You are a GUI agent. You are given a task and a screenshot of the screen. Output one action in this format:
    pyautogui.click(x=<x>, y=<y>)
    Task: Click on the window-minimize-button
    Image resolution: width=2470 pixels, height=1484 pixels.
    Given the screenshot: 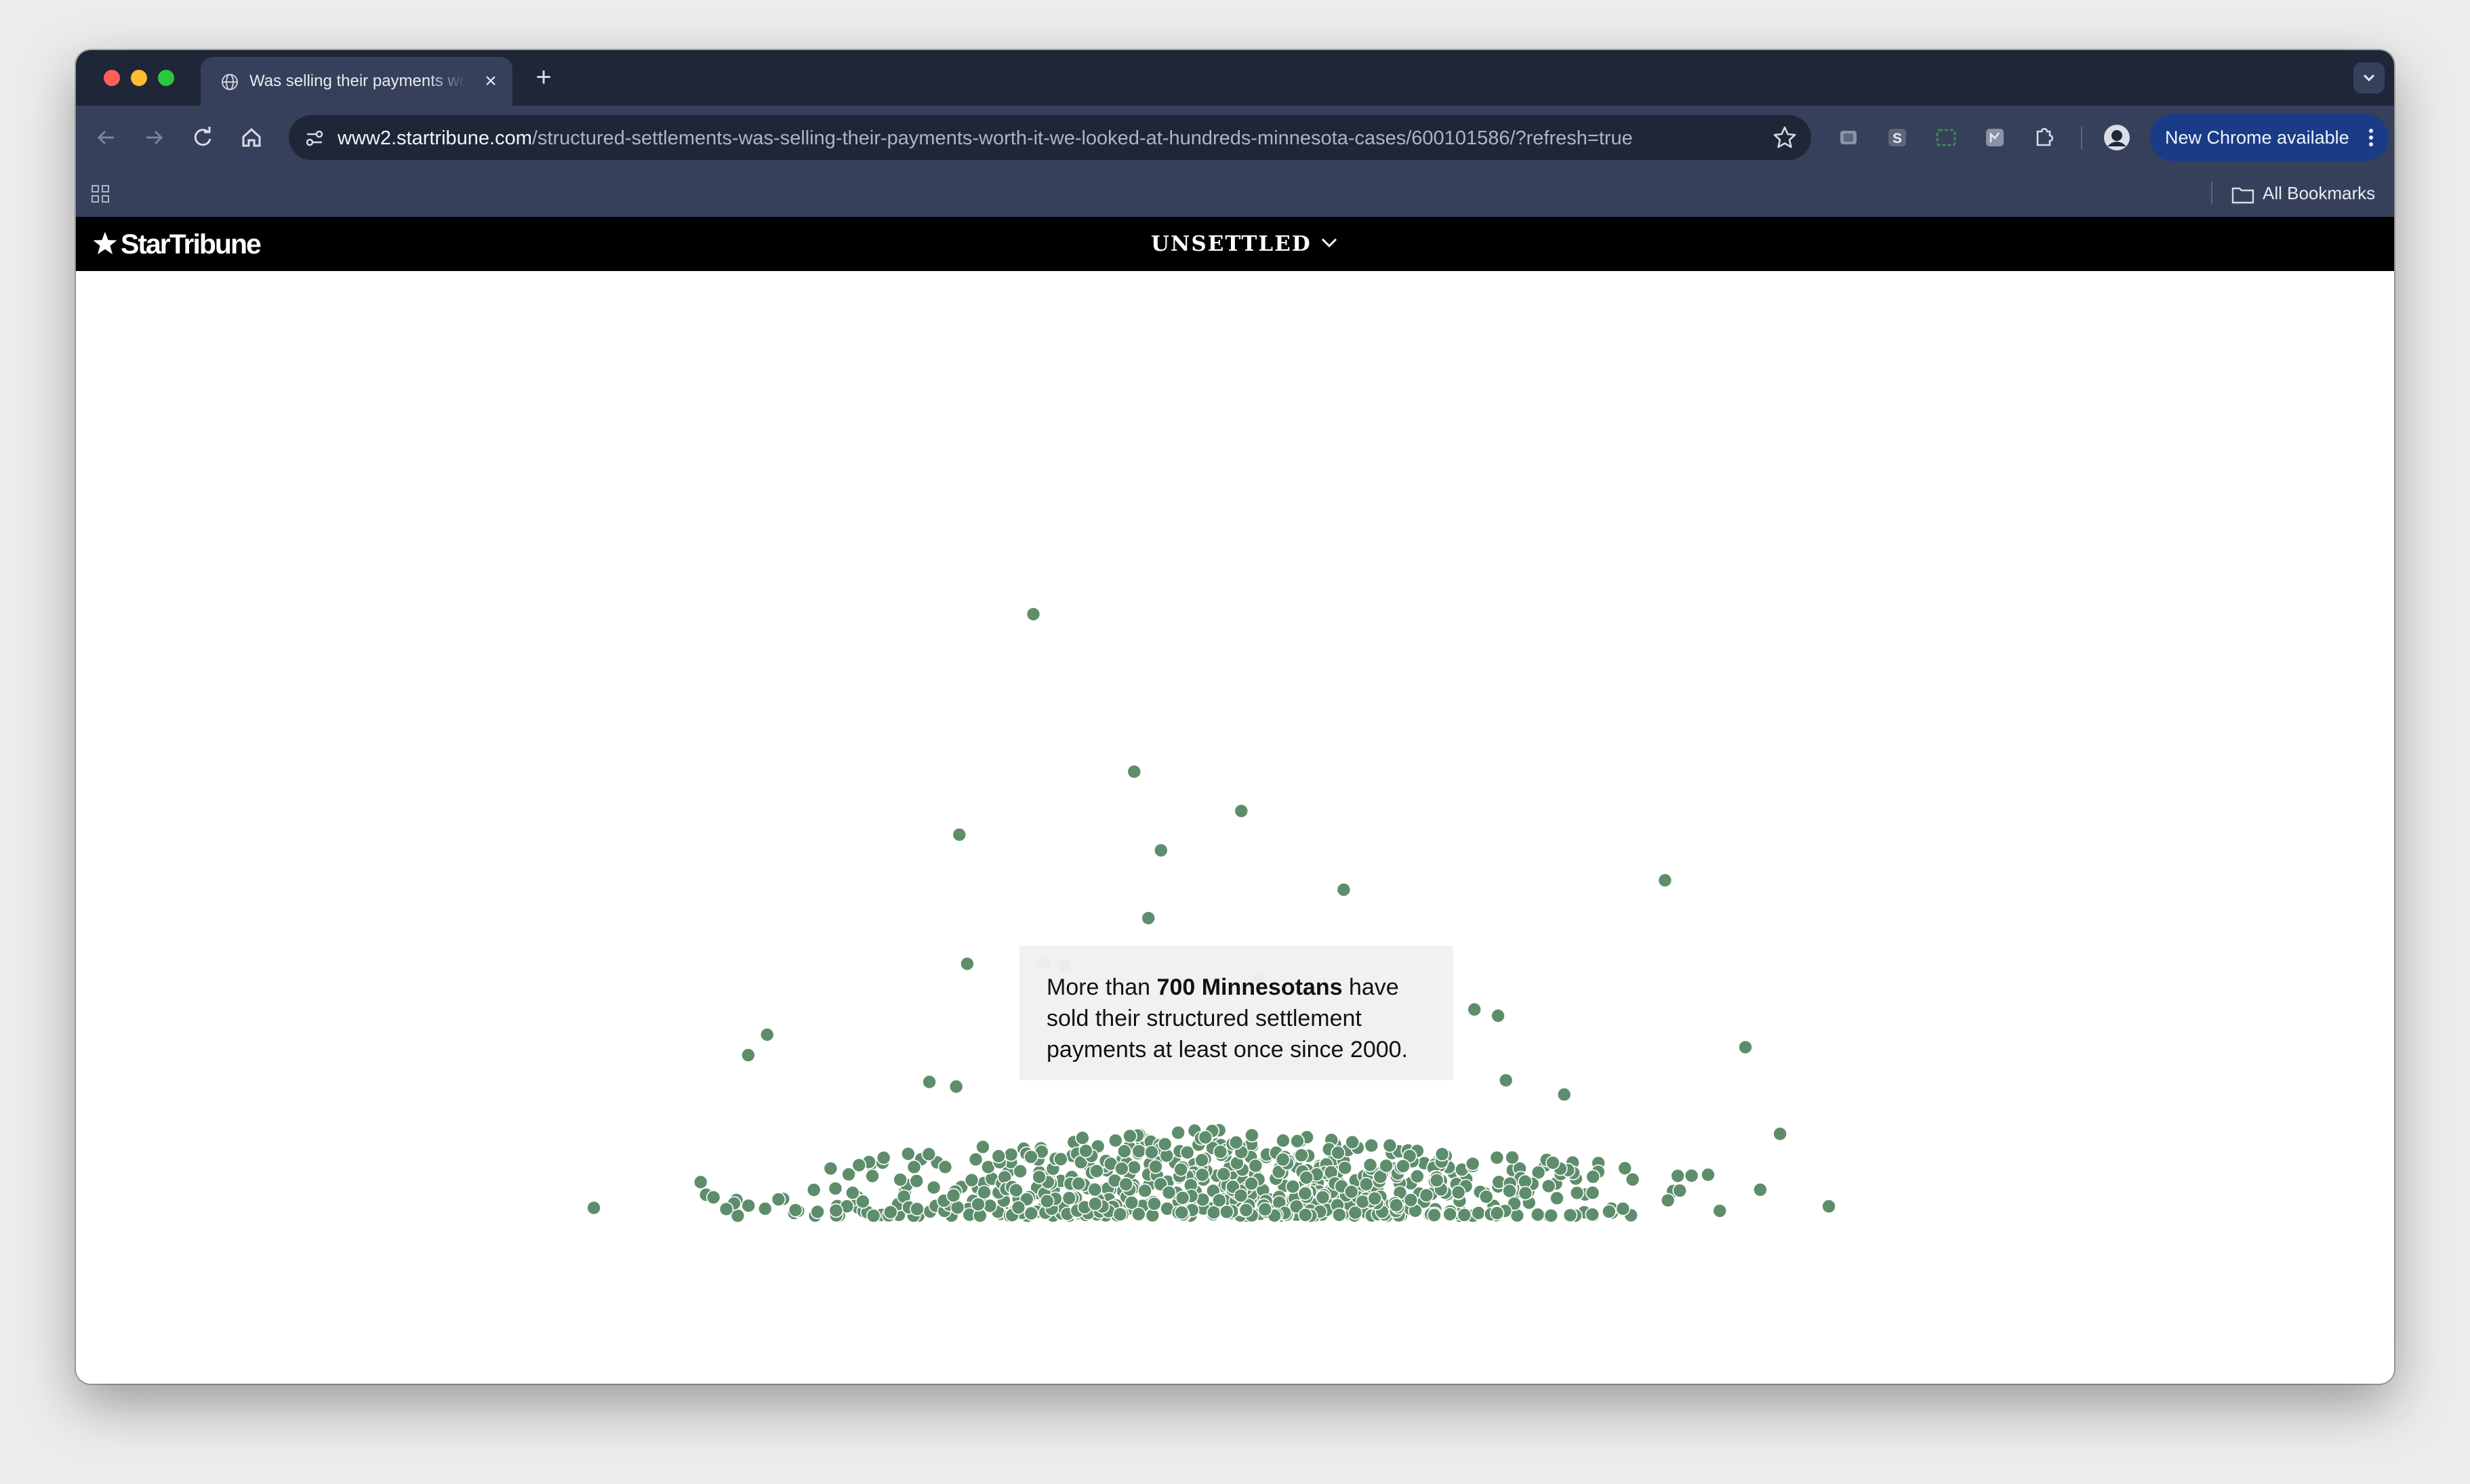 What is the action you would take?
    pyautogui.click(x=139, y=78)
    